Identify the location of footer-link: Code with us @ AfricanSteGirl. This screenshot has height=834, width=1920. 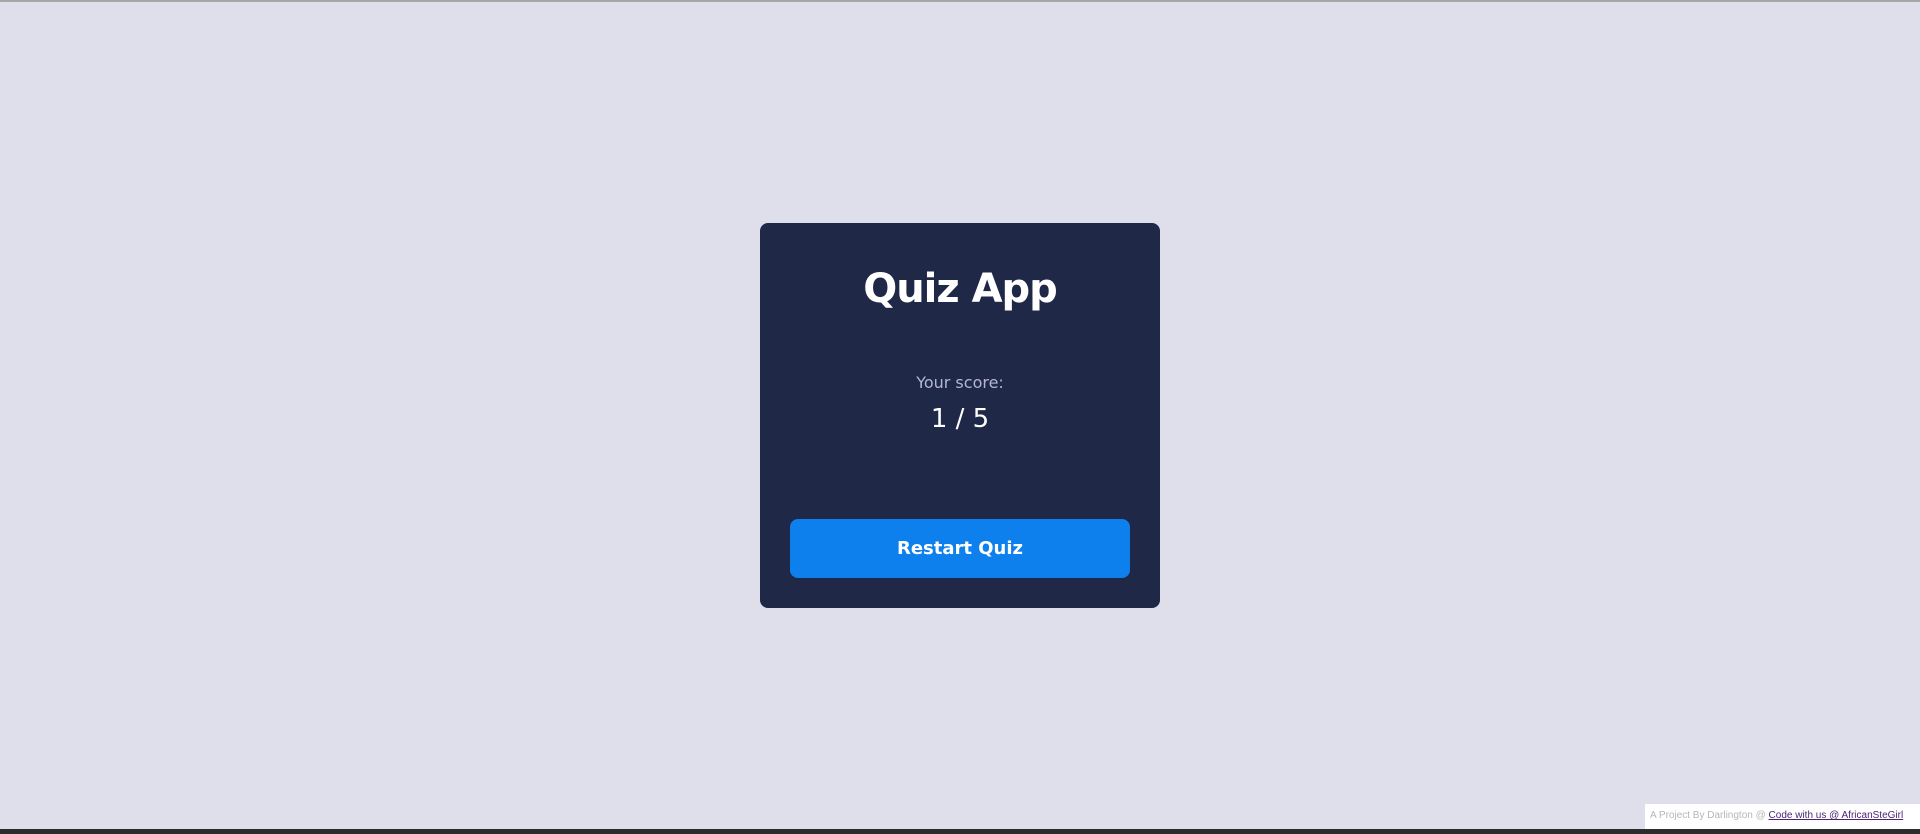
(1836, 815).